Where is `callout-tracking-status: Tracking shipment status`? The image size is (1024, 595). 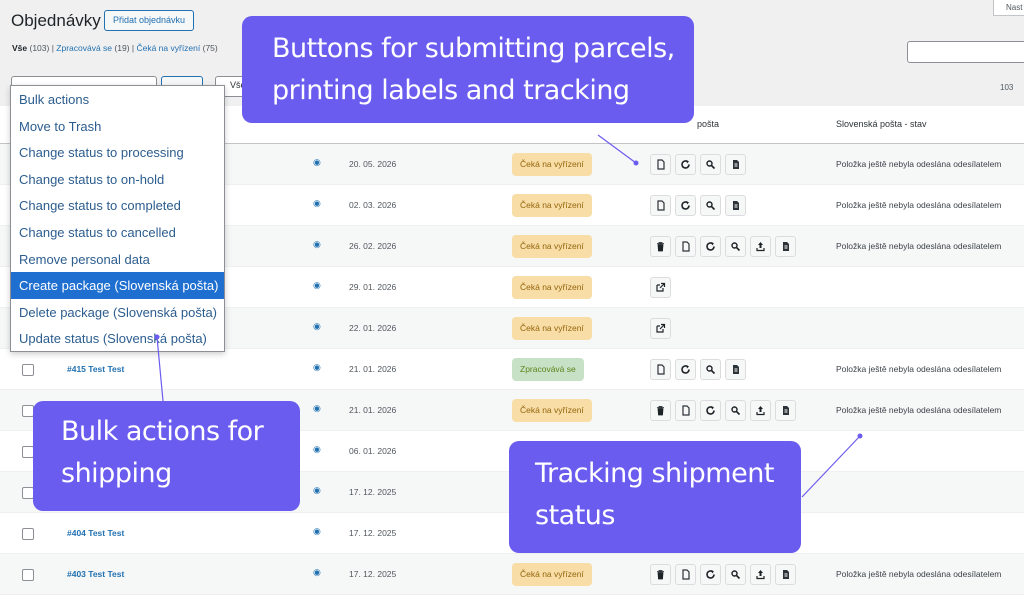 callout-tracking-status: Tracking shipment status is located at coordinates (655, 497).